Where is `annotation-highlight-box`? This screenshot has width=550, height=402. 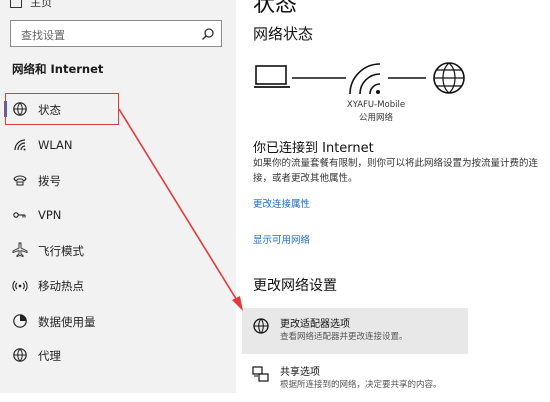 annotation-highlight-box is located at coordinates (62, 109).